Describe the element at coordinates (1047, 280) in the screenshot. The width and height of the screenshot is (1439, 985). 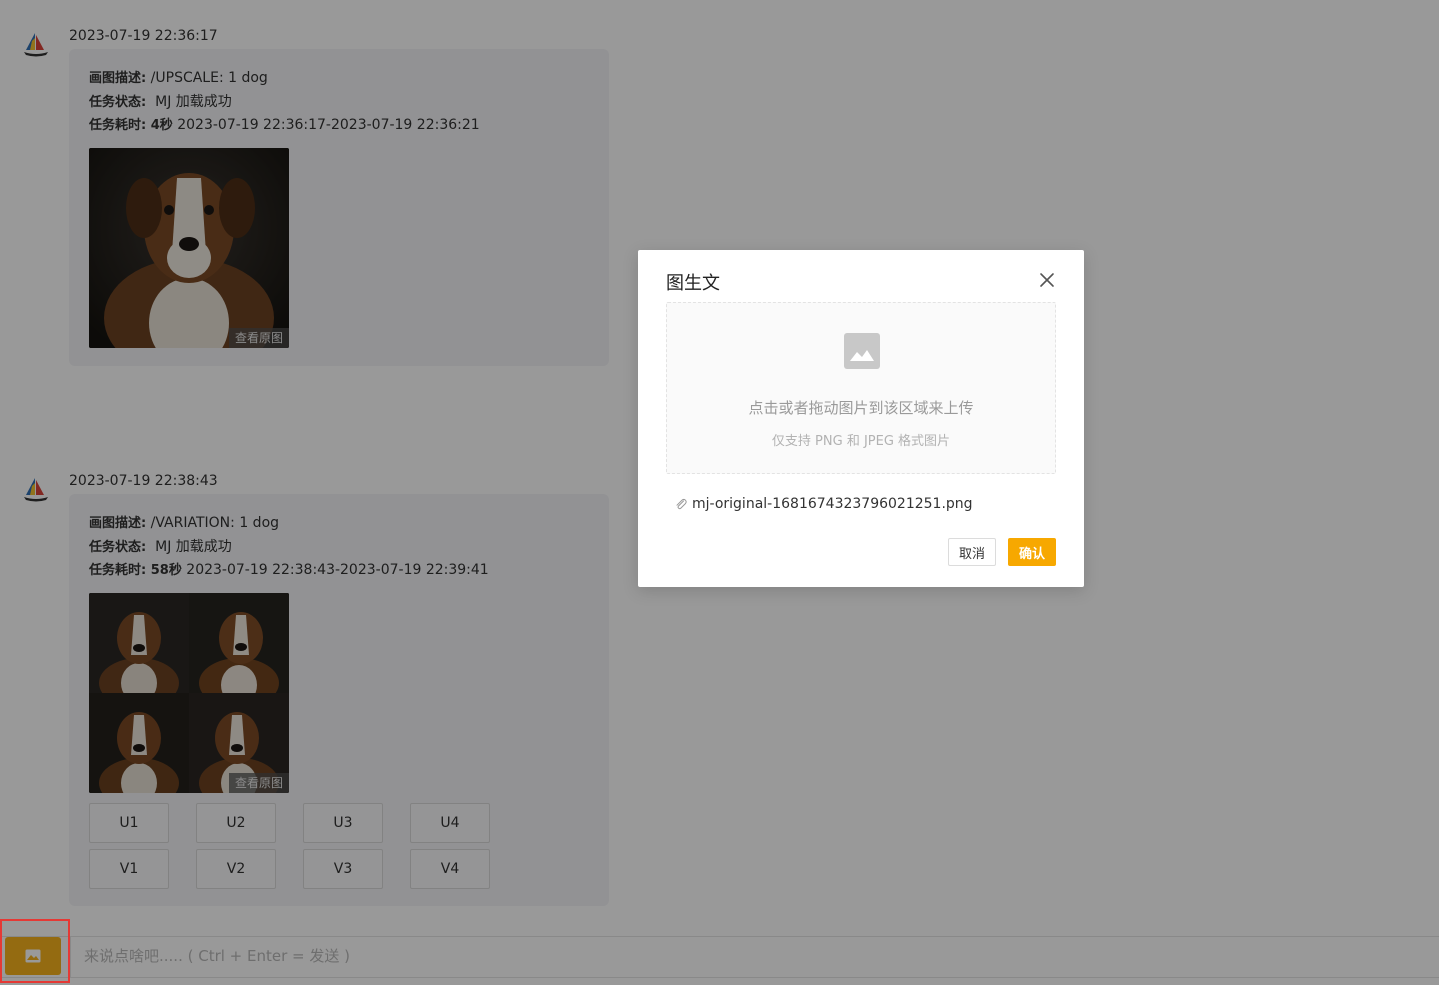
I see `close-icon` at that location.